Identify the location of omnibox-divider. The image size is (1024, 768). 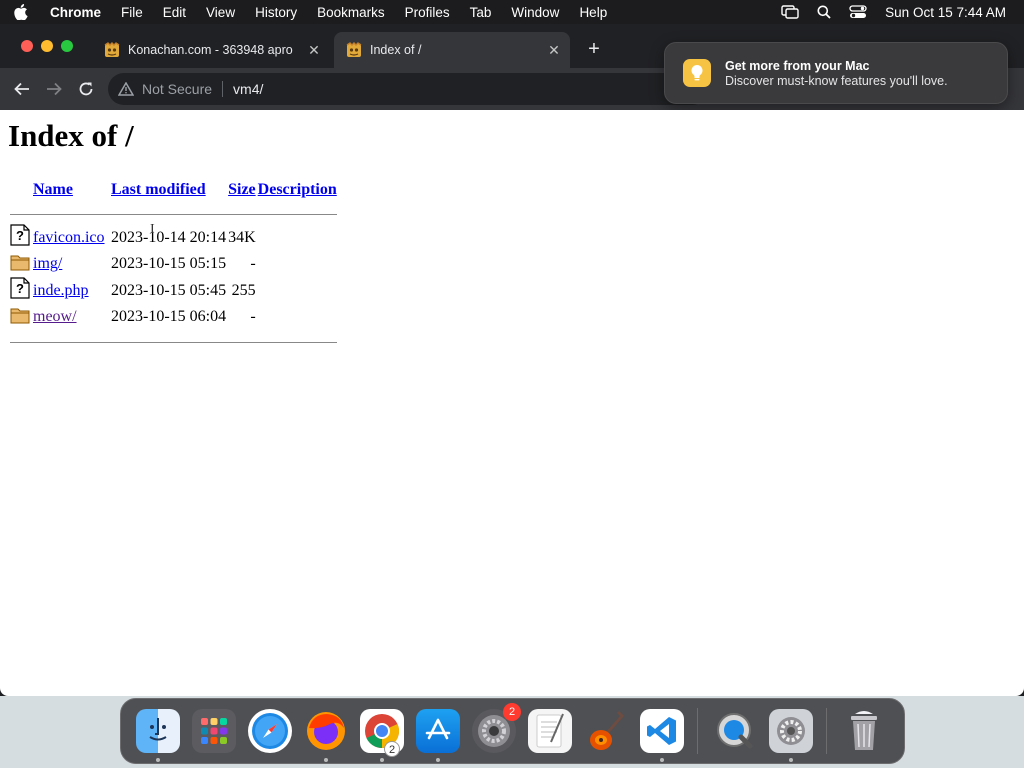
(223, 89).